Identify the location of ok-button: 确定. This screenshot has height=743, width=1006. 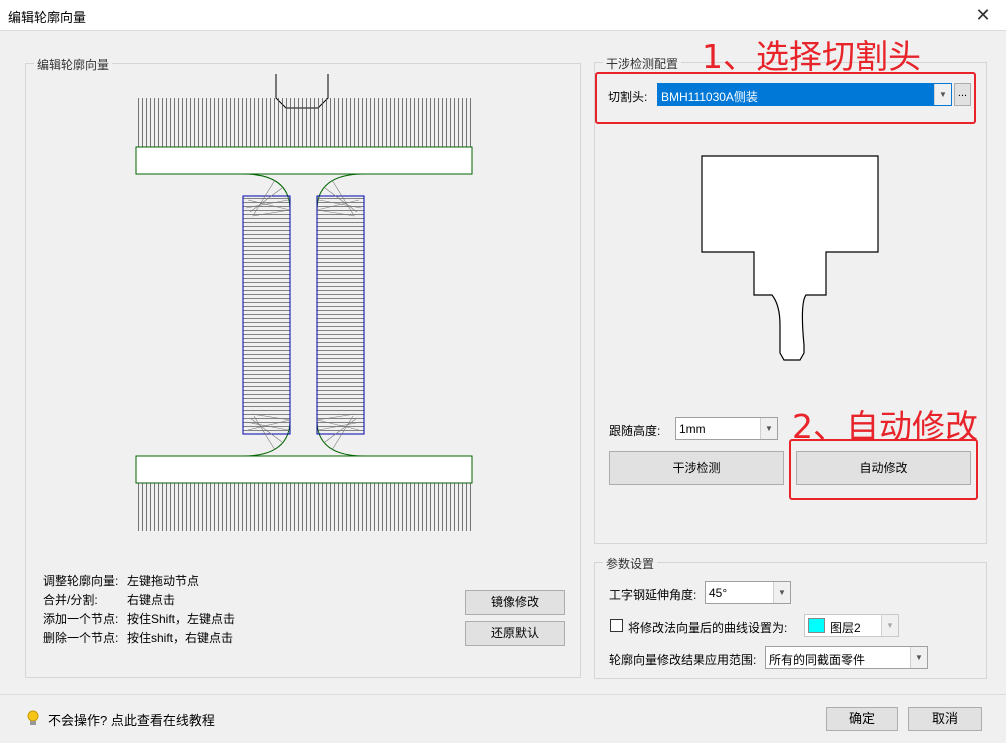
(862, 719).